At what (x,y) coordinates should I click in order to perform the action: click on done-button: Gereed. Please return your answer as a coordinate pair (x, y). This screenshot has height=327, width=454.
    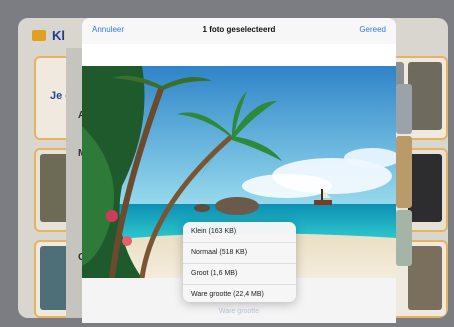
    Looking at the image, I should click on (372, 29).